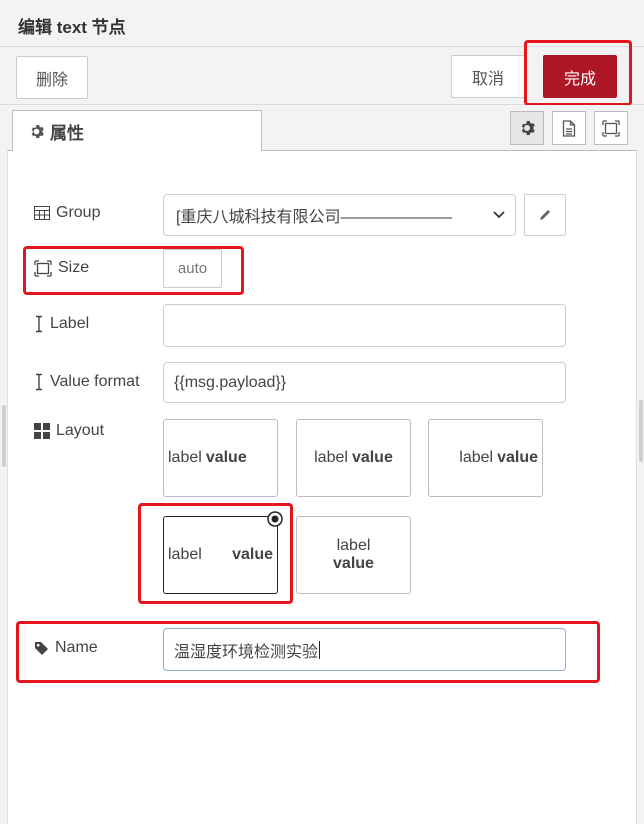 Image resolution: width=644 pixels, height=824 pixels. Describe the element at coordinates (4, 487) in the screenshot. I see `left-resize-edge` at that location.